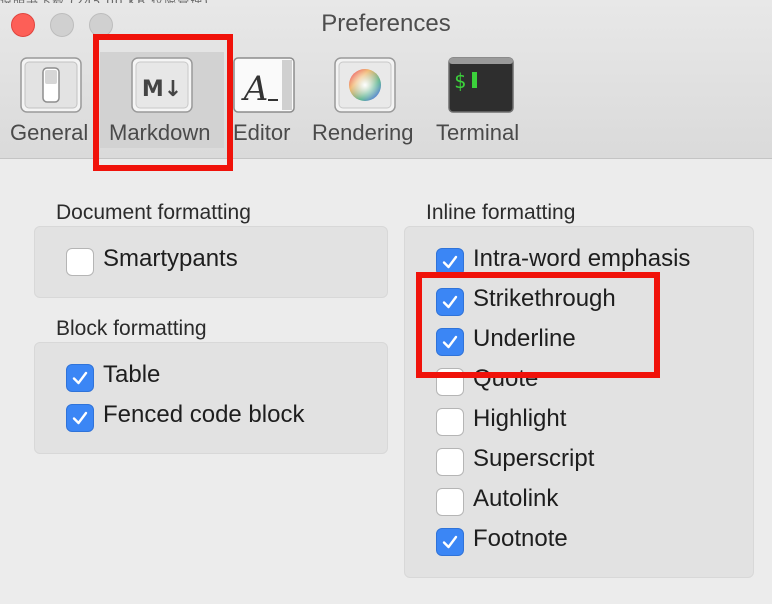 The width and height of the screenshot is (772, 604). Describe the element at coordinates (450, 462) in the screenshot. I see `superscript-checkbox` at that location.